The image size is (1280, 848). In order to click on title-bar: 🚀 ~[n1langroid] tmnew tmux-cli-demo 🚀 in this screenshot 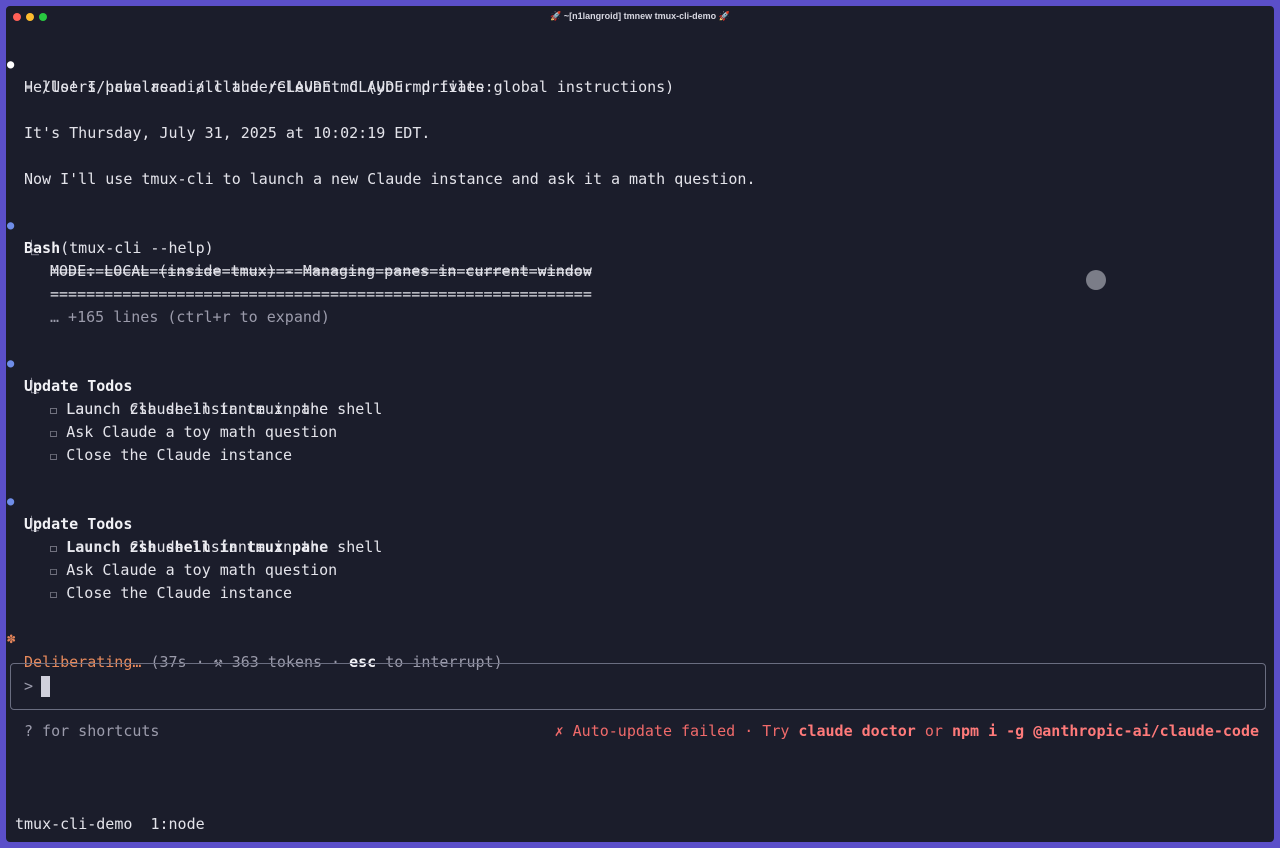, I will do `click(640, 17)`.